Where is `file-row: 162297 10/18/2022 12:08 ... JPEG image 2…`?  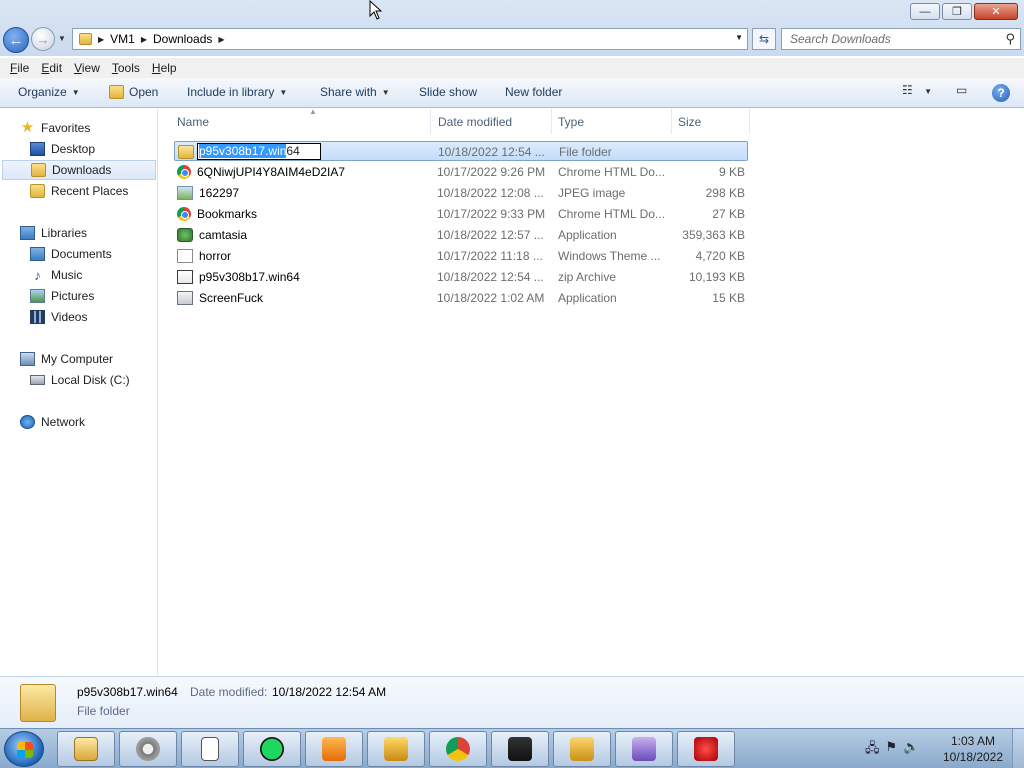 file-row: 162297 10/18/2022 12:08 ... JPEG image 2… is located at coordinates (461, 193).